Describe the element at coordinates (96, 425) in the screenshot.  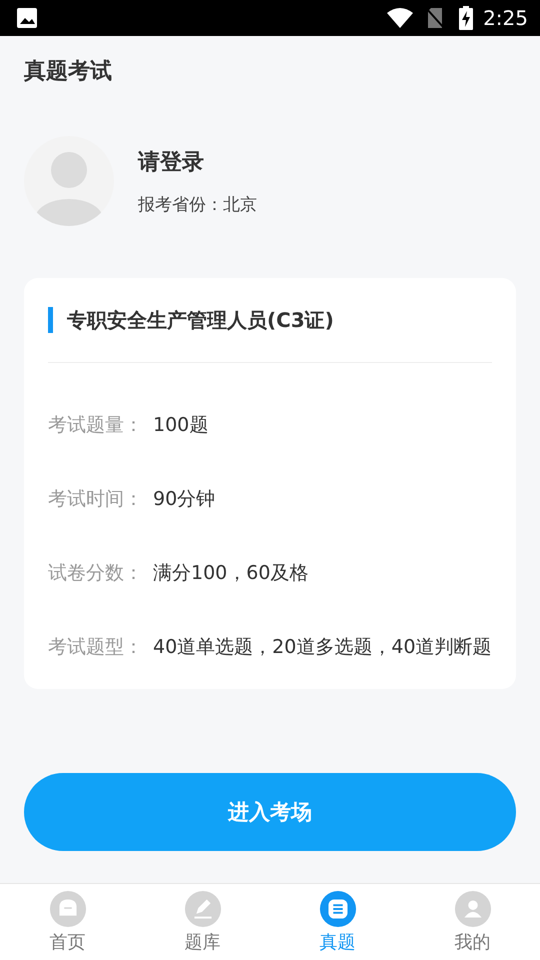
I see `field-label: 考试题量：` at that location.